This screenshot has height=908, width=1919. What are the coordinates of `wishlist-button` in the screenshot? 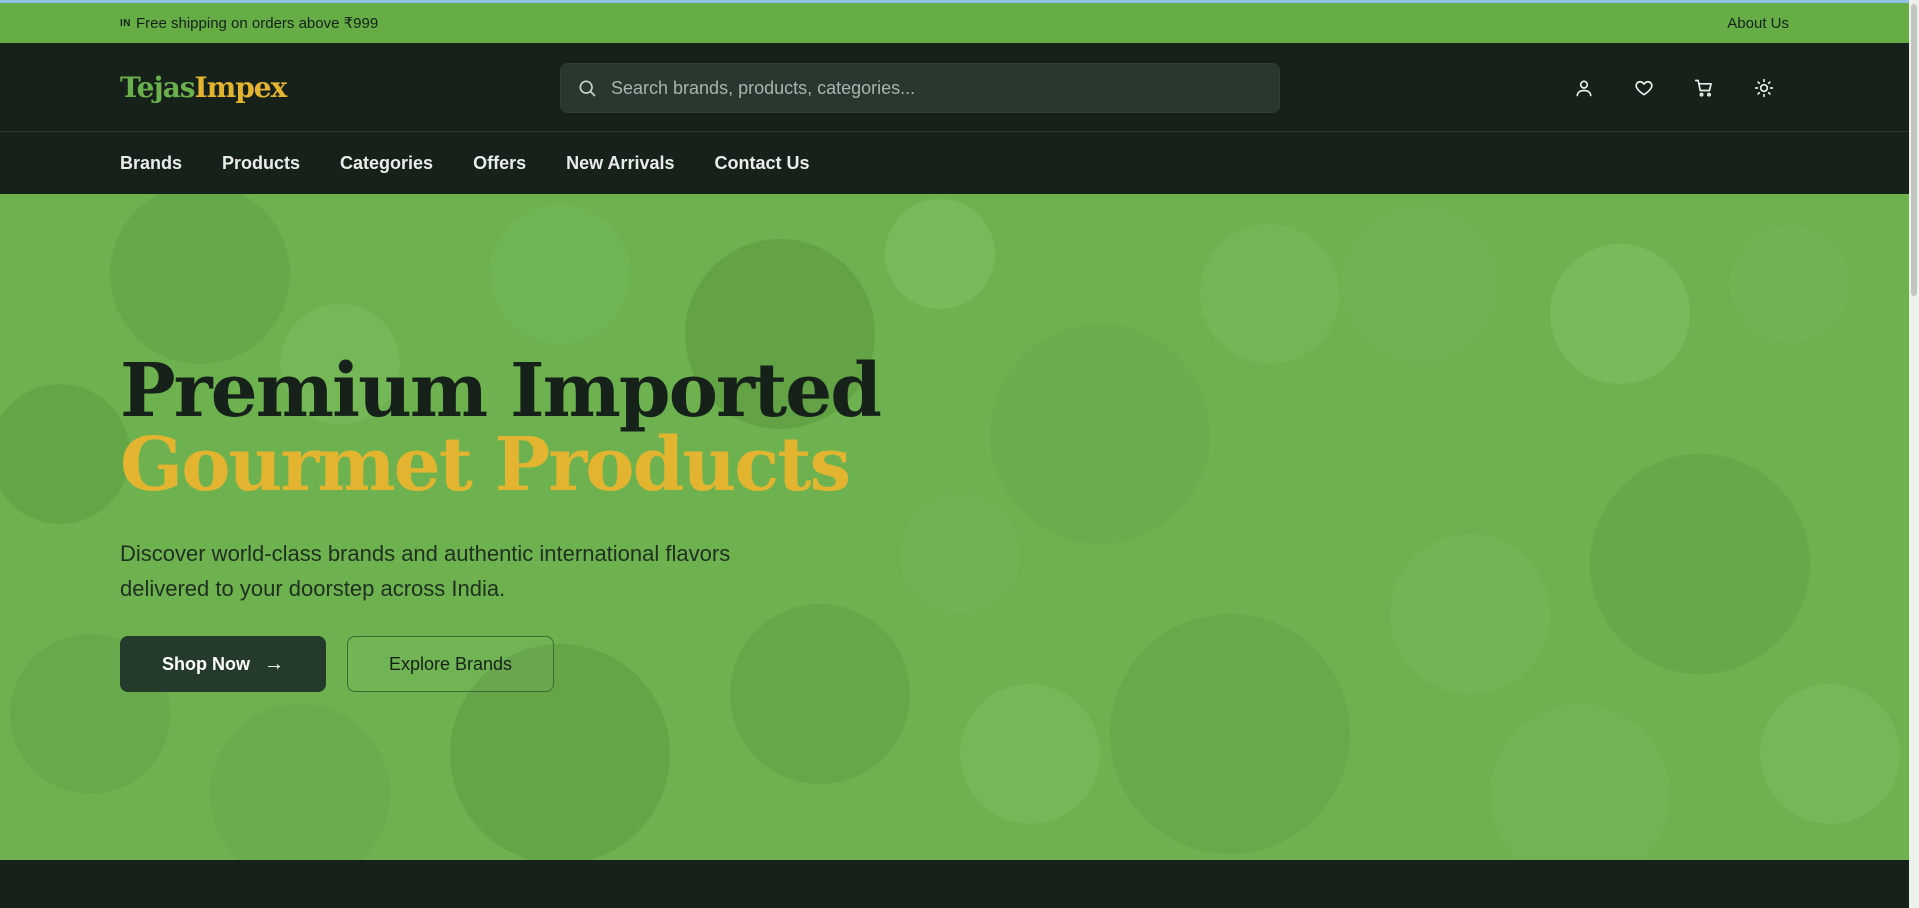 It's located at (1644, 88).